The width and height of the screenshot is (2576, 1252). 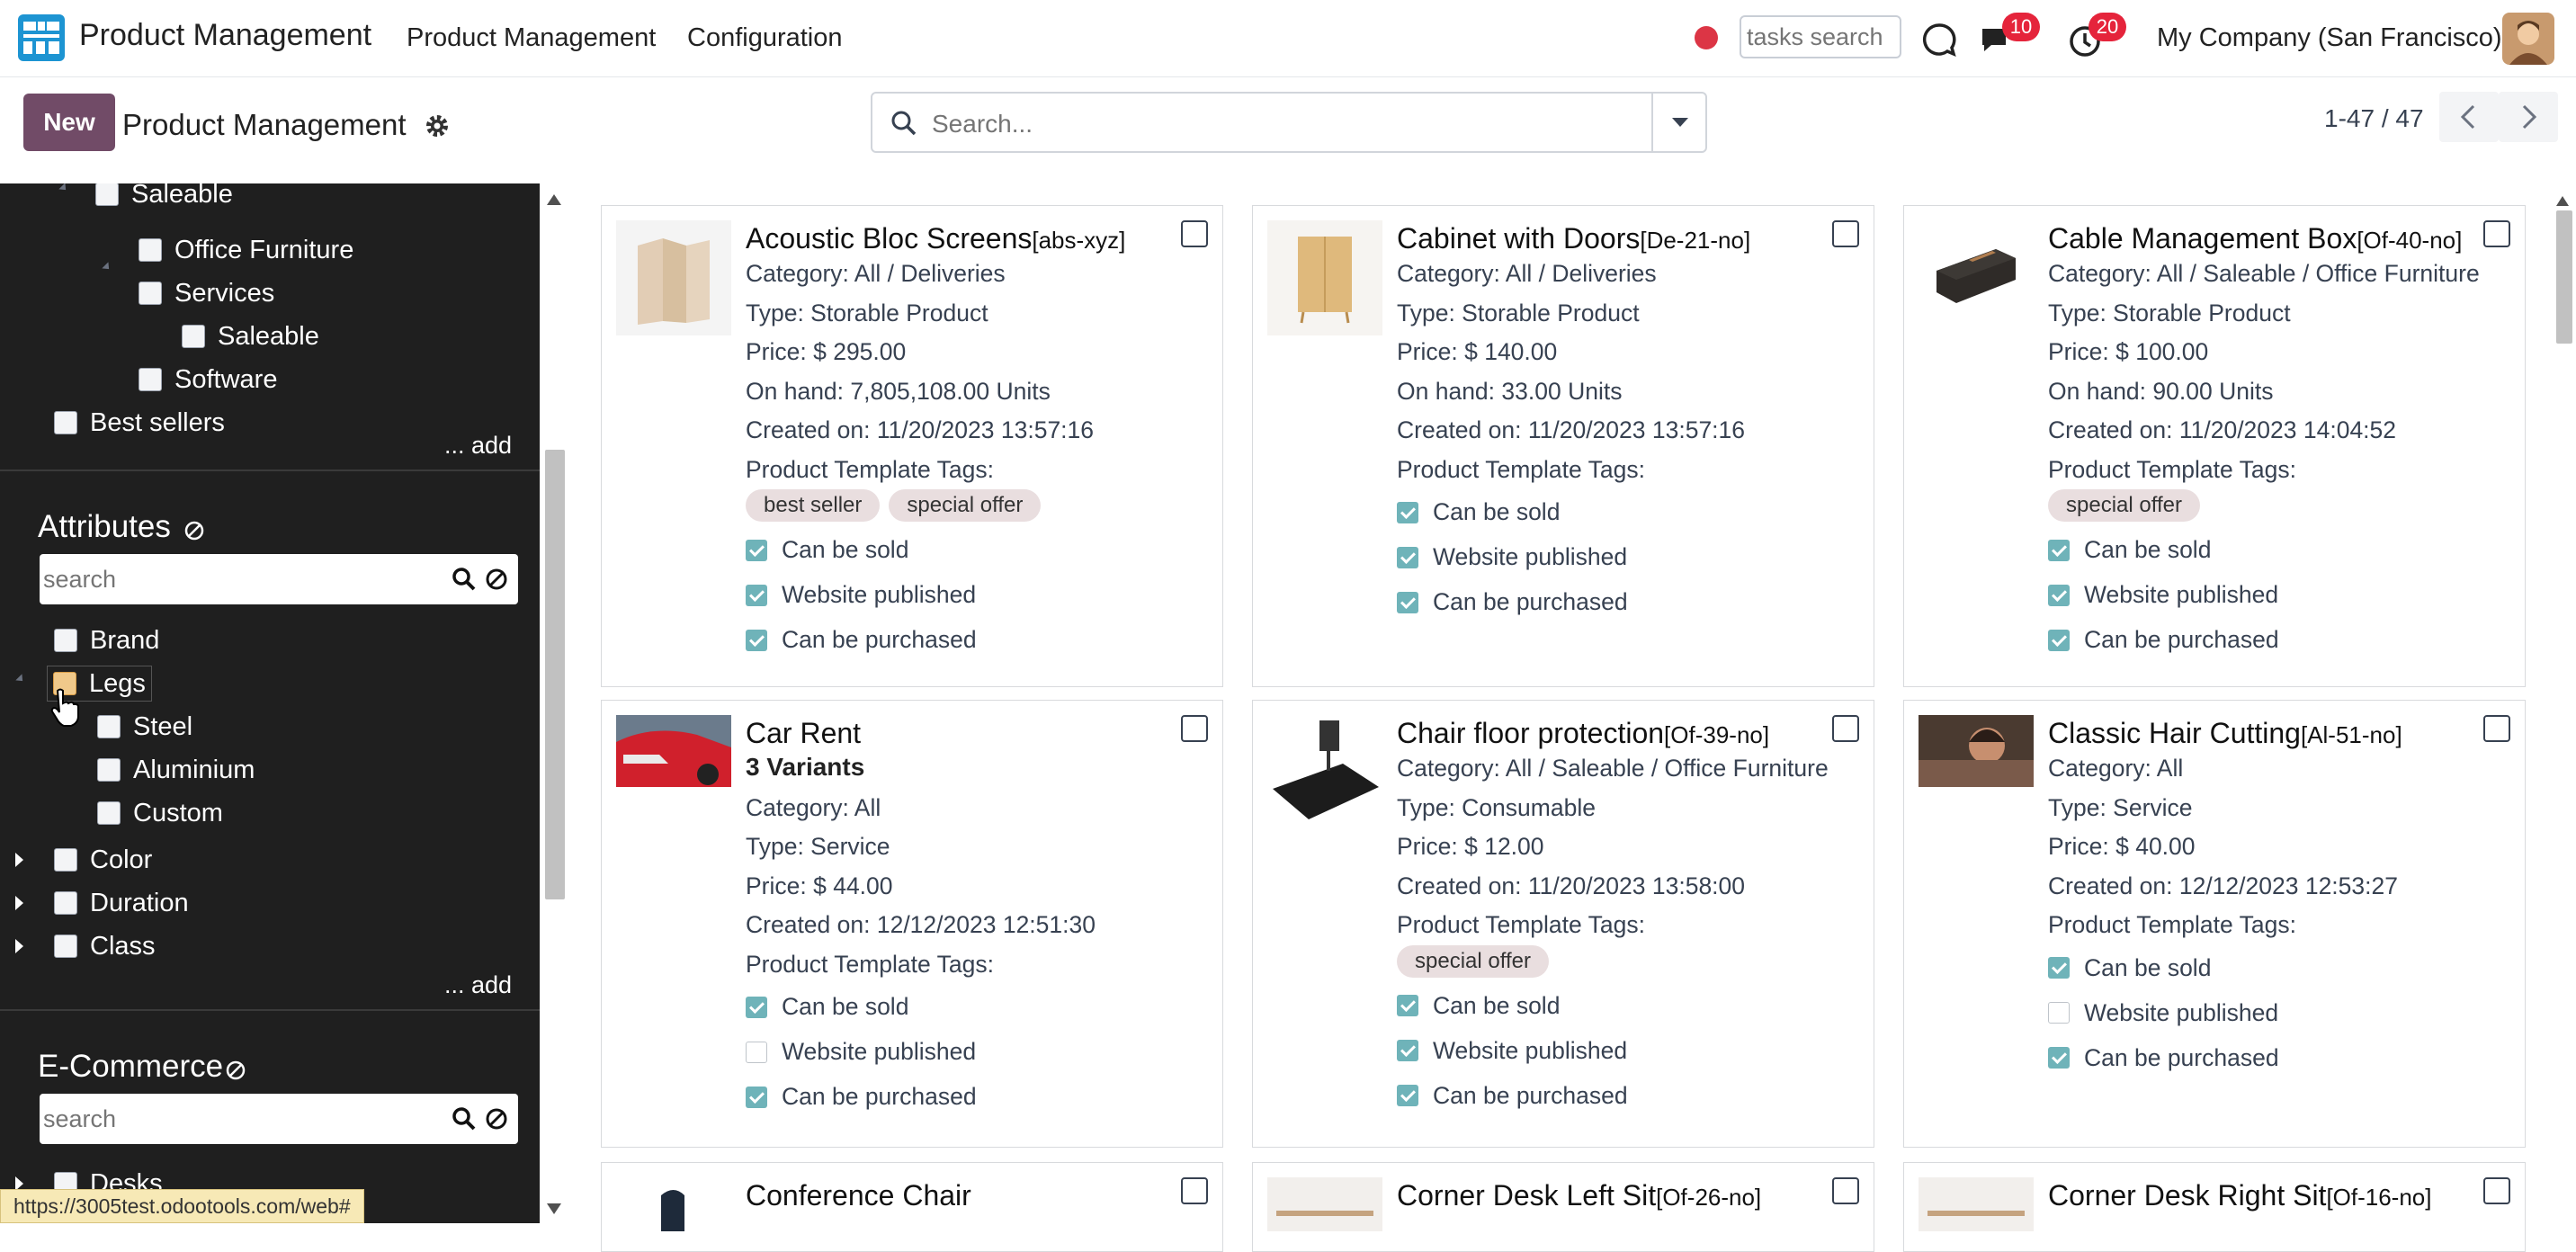 What do you see at coordinates (103, 860) in the screenshot?
I see `attribute-item-color: Color` at bounding box center [103, 860].